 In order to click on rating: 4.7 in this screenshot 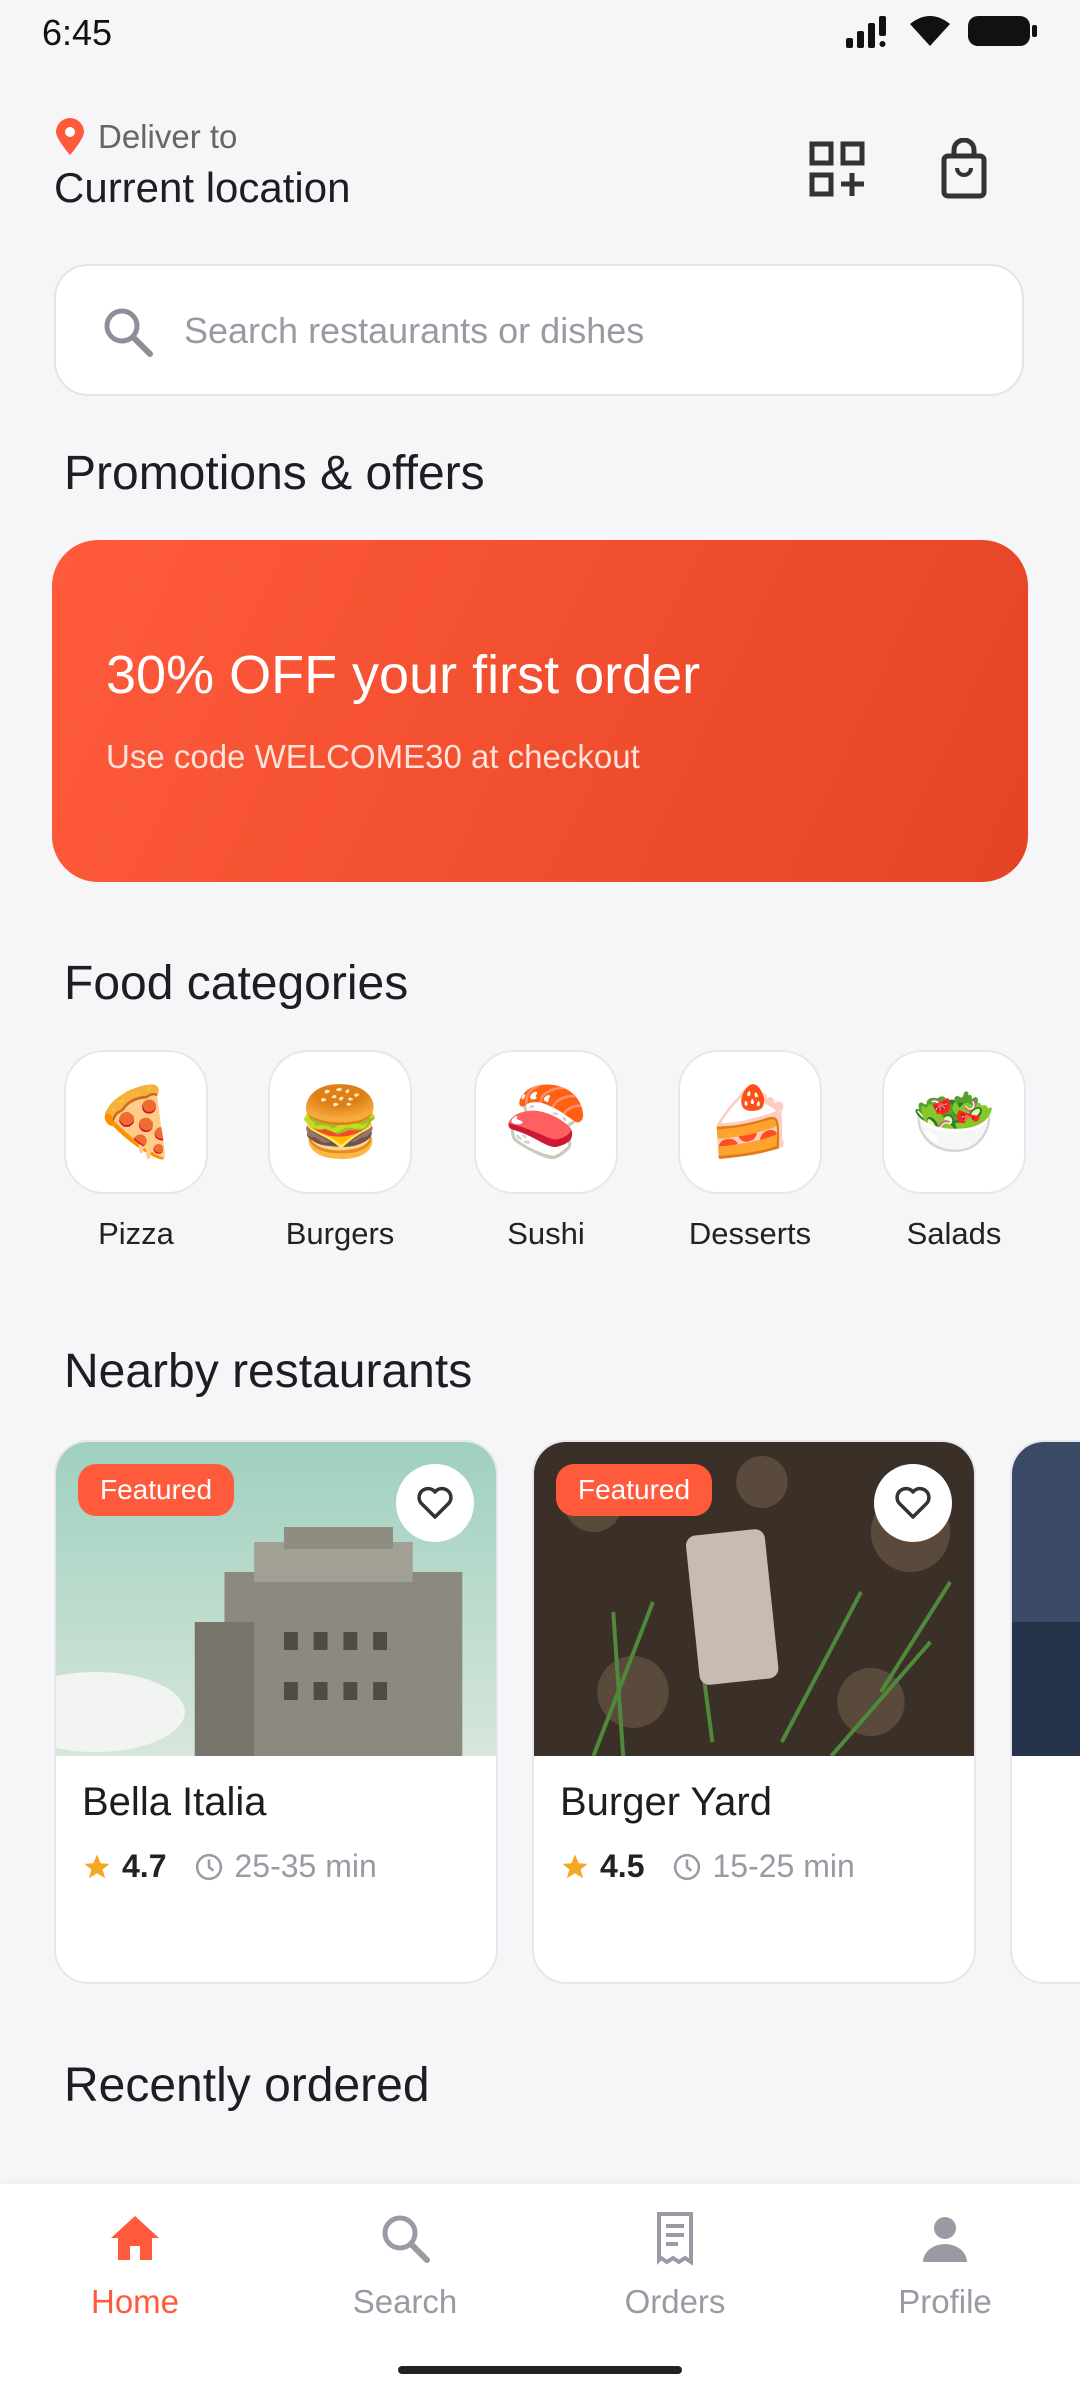, I will do `click(144, 1866)`.